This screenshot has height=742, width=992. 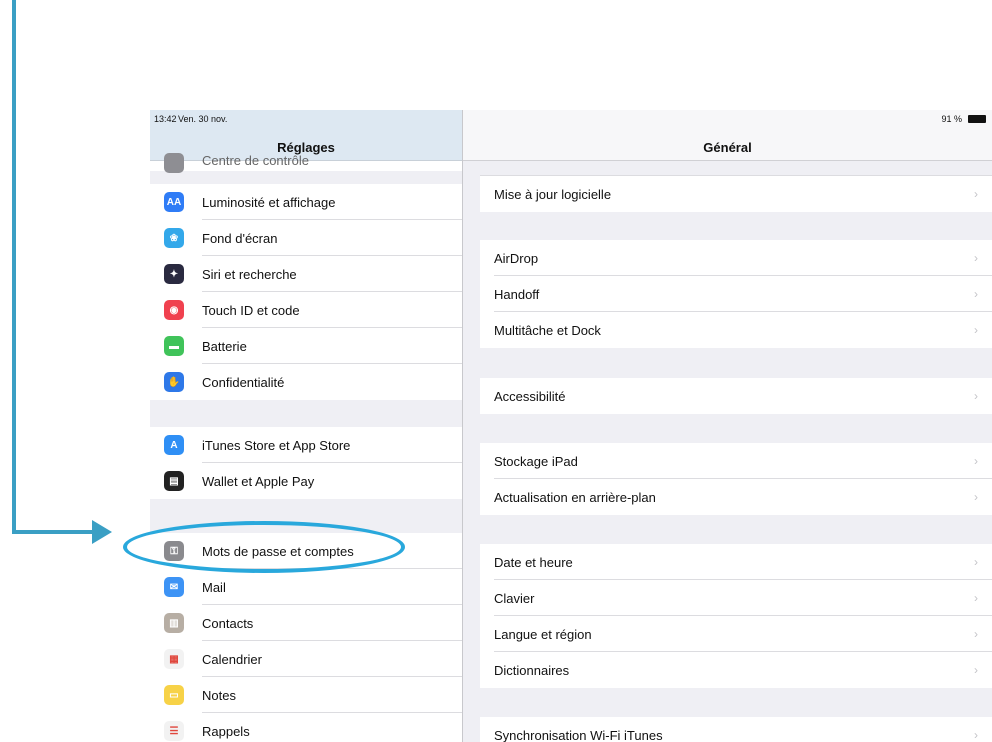 I want to click on status-bar: 13:42 Ven. 30 nov. 91 %, so click(x=571, y=119).